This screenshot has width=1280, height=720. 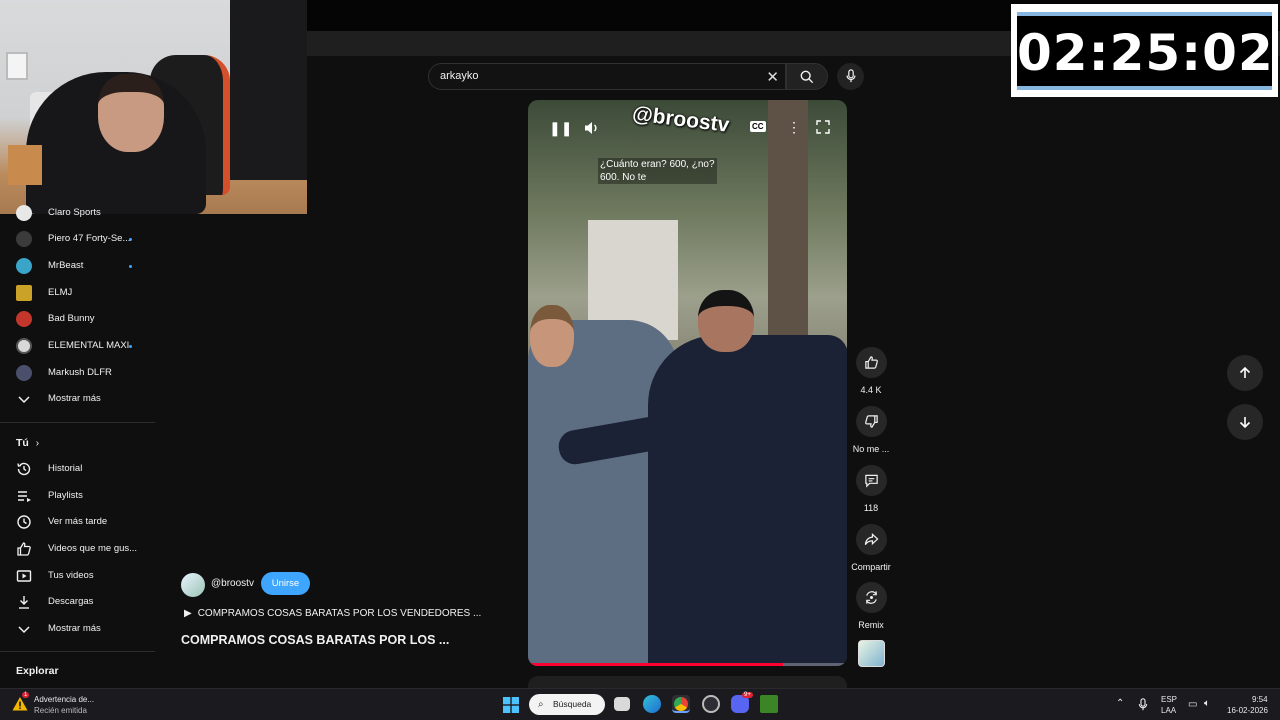 I want to click on remix-button: Remix, so click(x=871, y=606).